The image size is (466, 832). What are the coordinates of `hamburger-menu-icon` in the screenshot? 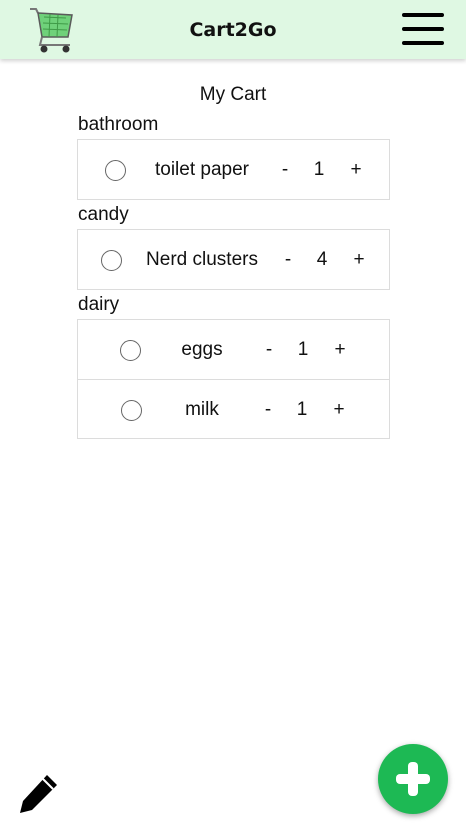 It's located at (423, 29).